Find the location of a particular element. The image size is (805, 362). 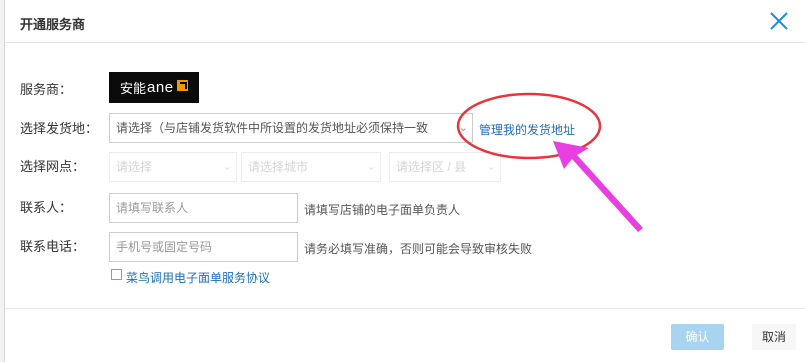

network-label: 选择网点： is located at coordinates (53, 166).